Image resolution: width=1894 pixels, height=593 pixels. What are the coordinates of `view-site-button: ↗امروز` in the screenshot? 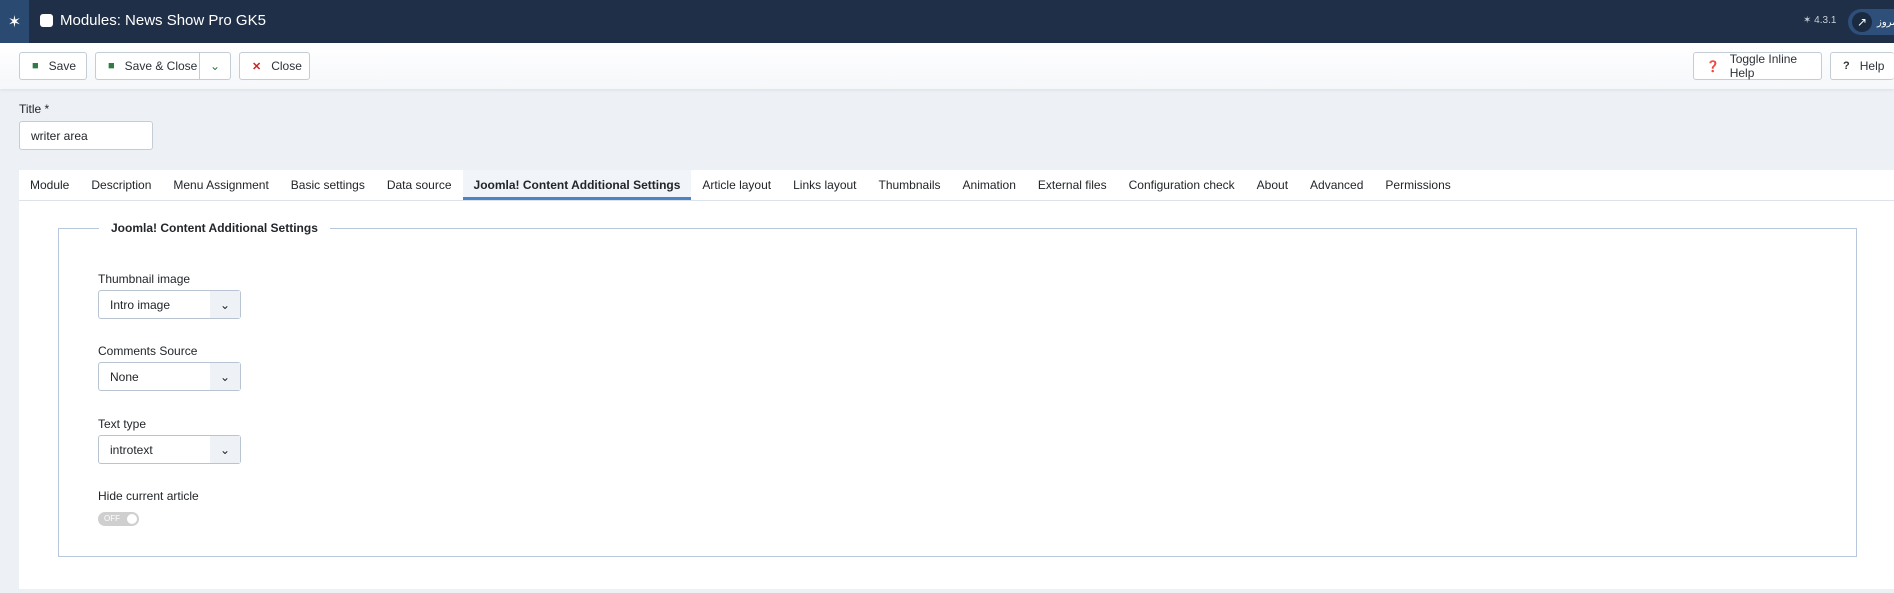 It's located at (1871, 22).